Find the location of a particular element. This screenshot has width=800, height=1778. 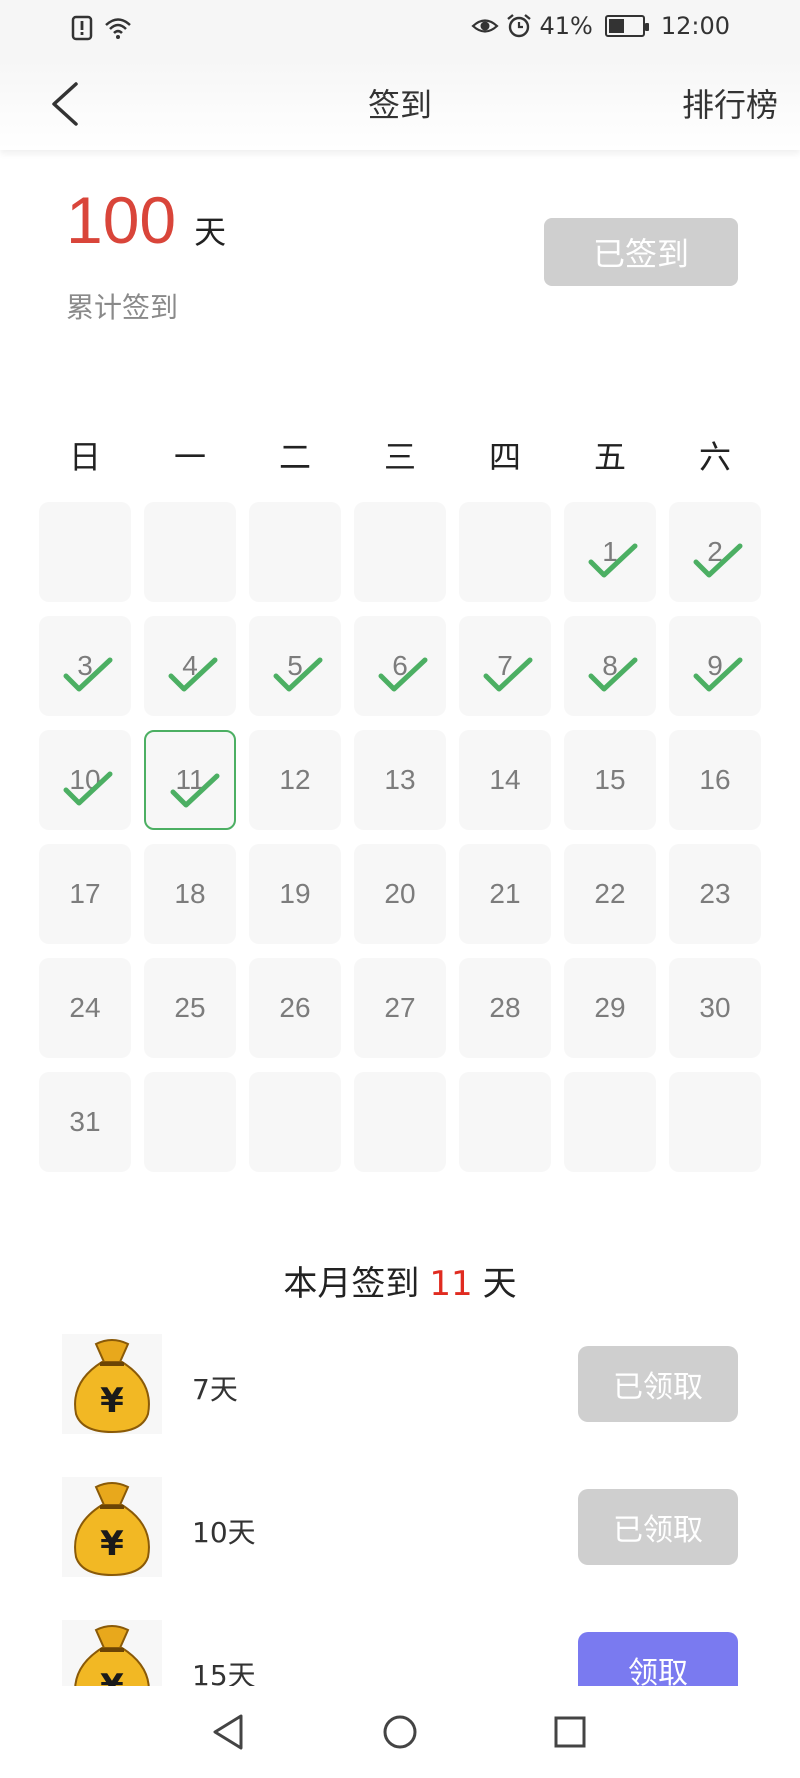

wifi-icon is located at coordinates (118, 28).